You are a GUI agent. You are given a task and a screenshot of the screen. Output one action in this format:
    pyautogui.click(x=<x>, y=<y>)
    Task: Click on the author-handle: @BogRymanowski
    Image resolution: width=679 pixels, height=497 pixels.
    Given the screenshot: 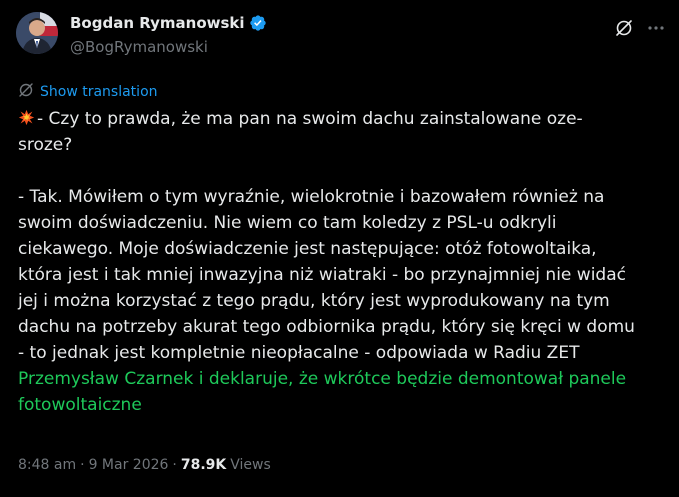 What is the action you would take?
    pyautogui.click(x=139, y=47)
    